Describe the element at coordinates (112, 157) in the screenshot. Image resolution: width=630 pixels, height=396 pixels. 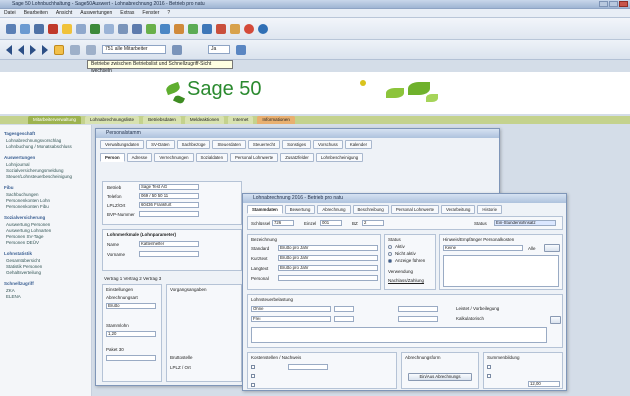
I see `window-tab: Person` at that location.